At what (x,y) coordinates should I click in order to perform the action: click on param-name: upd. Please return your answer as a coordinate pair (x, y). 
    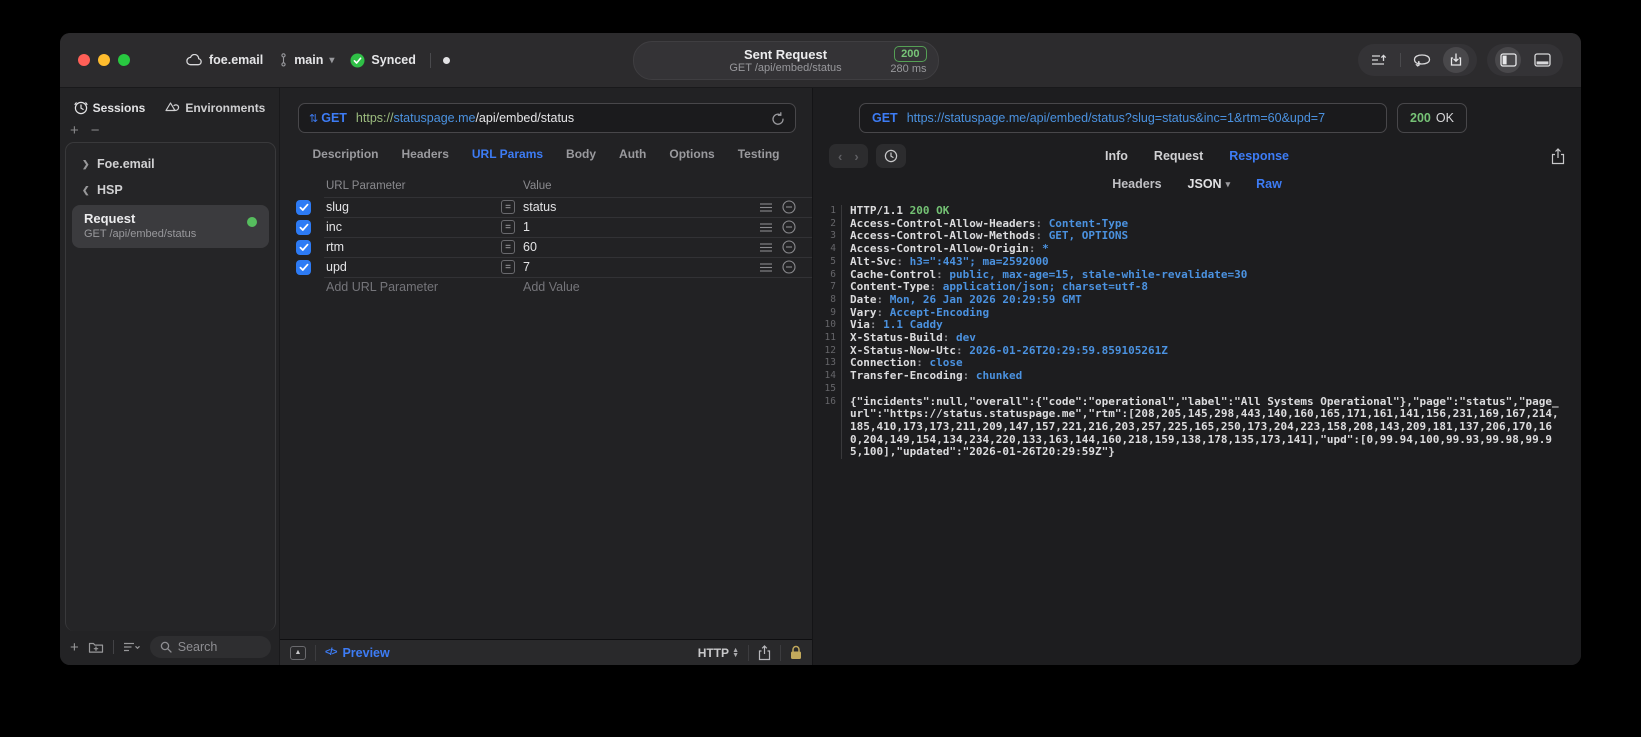
    Looking at the image, I should click on (413, 267).